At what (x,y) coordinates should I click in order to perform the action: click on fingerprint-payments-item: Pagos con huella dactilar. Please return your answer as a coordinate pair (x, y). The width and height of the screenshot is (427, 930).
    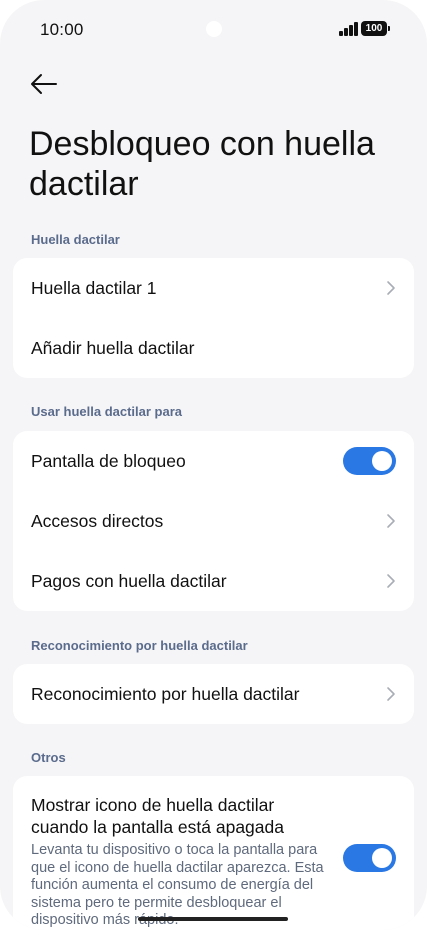
    Looking at the image, I should click on (213, 581).